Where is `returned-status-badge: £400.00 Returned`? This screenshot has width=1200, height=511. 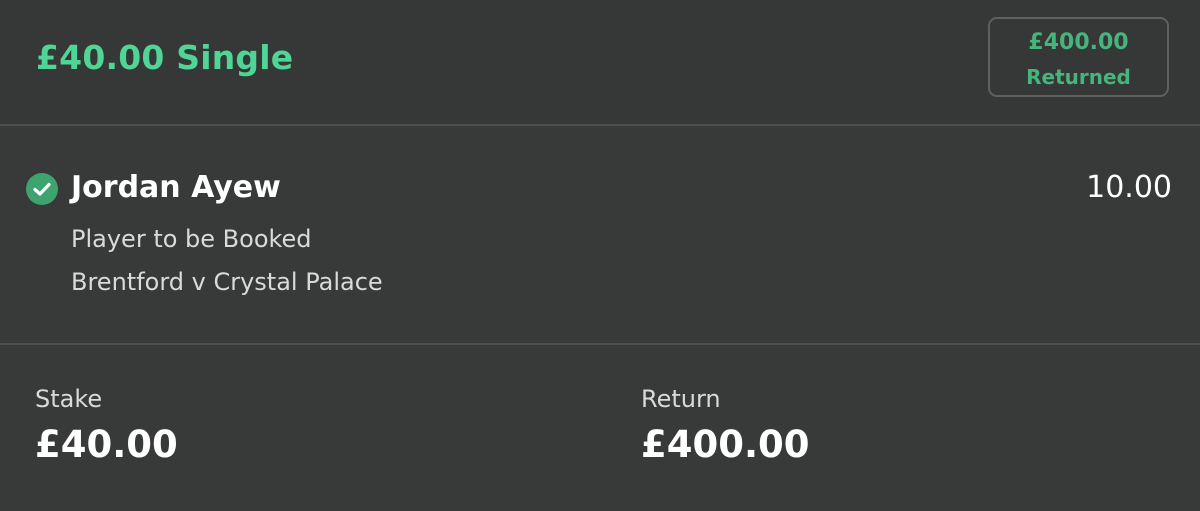 returned-status-badge: £400.00 Returned is located at coordinates (1078, 57).